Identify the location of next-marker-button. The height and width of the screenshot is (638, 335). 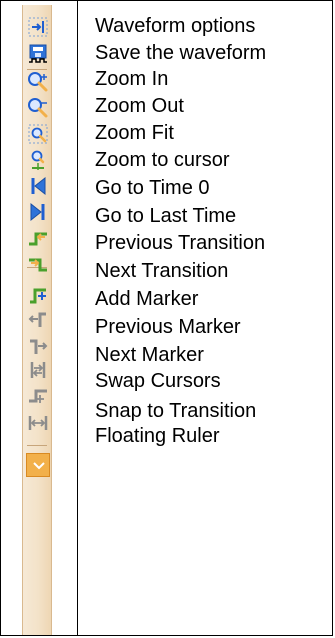
(38, 346).